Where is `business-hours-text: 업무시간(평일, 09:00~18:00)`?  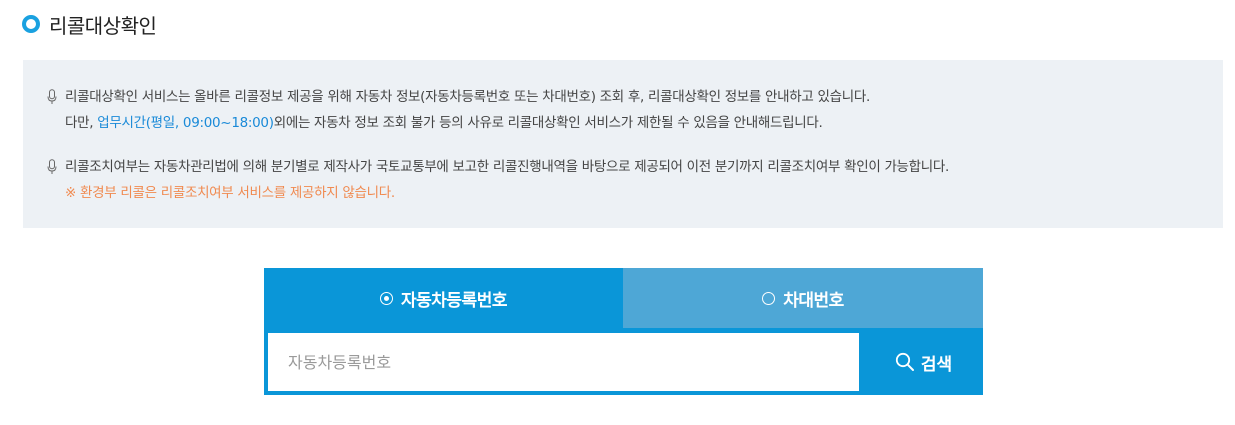
business-hours-text: 업무시간(평일, 09:00~18:00) is located at coordinates (185, 123).